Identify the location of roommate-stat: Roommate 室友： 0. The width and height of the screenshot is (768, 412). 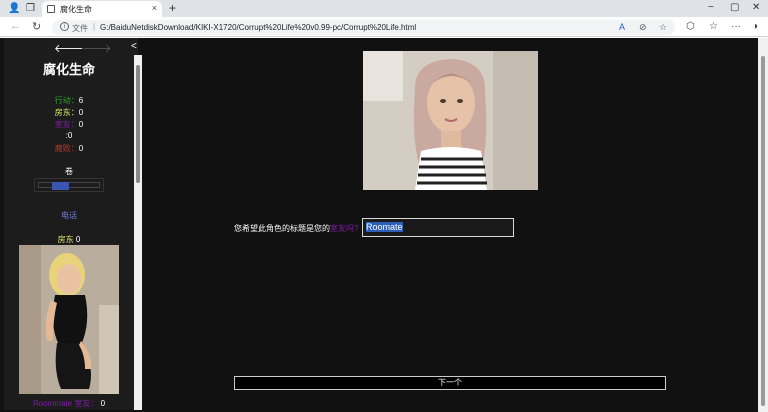
(69, 403).